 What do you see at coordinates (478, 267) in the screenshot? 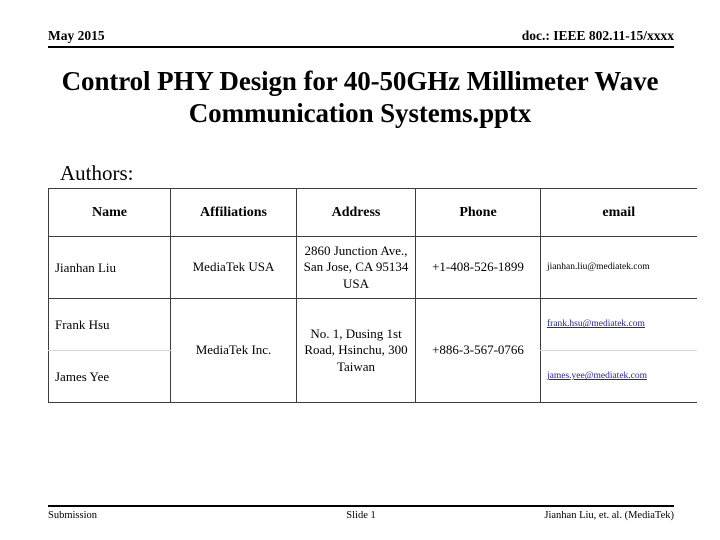
I see `cell-phone: +1-408-526-1899` at bounding box center [478, 267].